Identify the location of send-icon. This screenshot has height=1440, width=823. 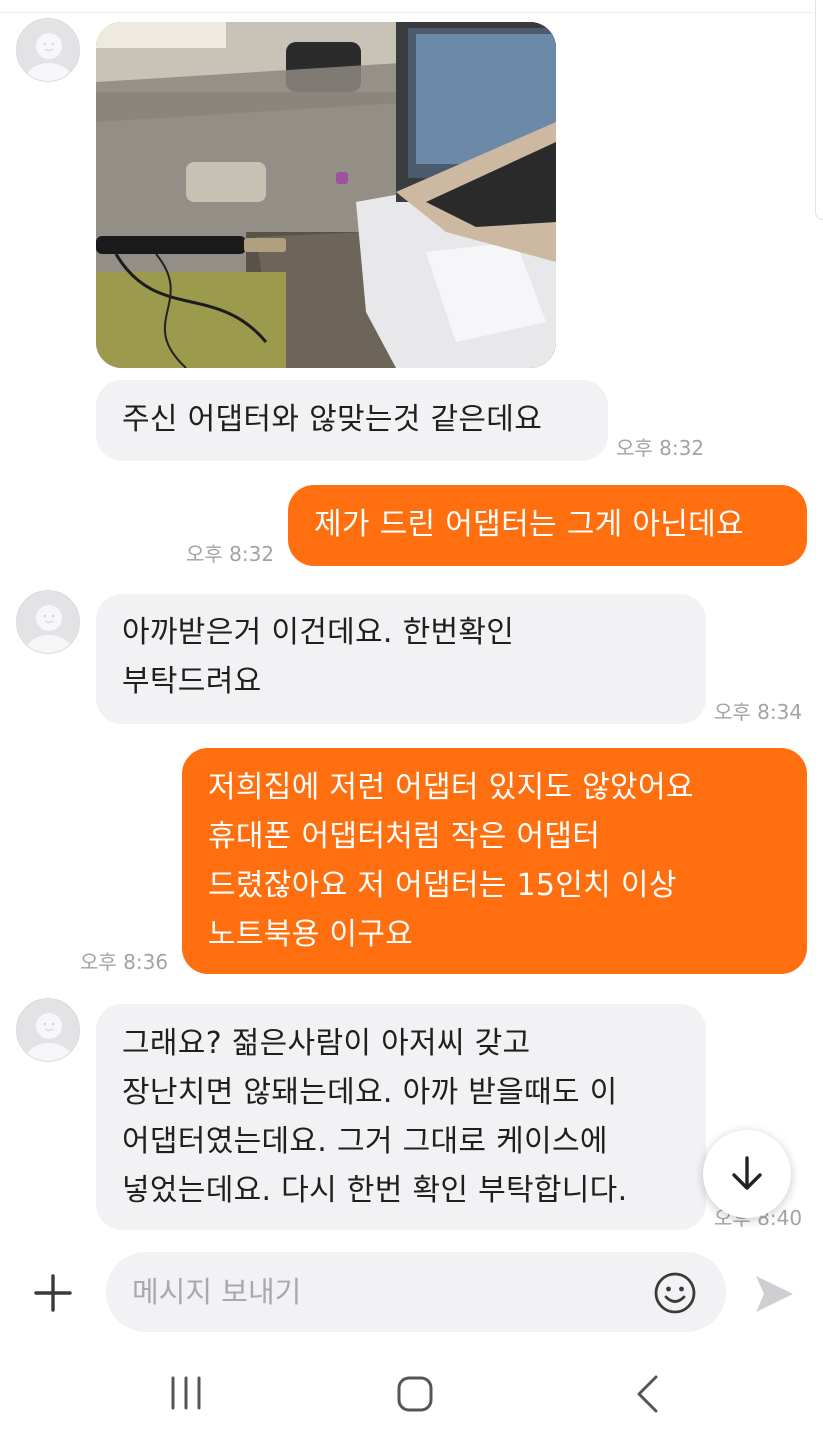
(774, 1294).